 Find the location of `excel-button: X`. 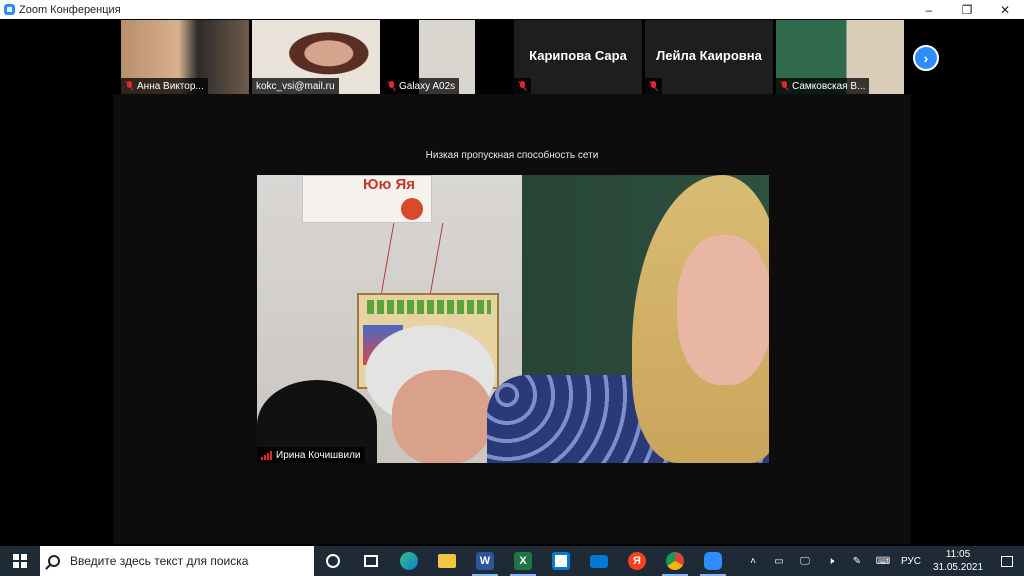

excel-button: X is located at coordinates (523, 561).